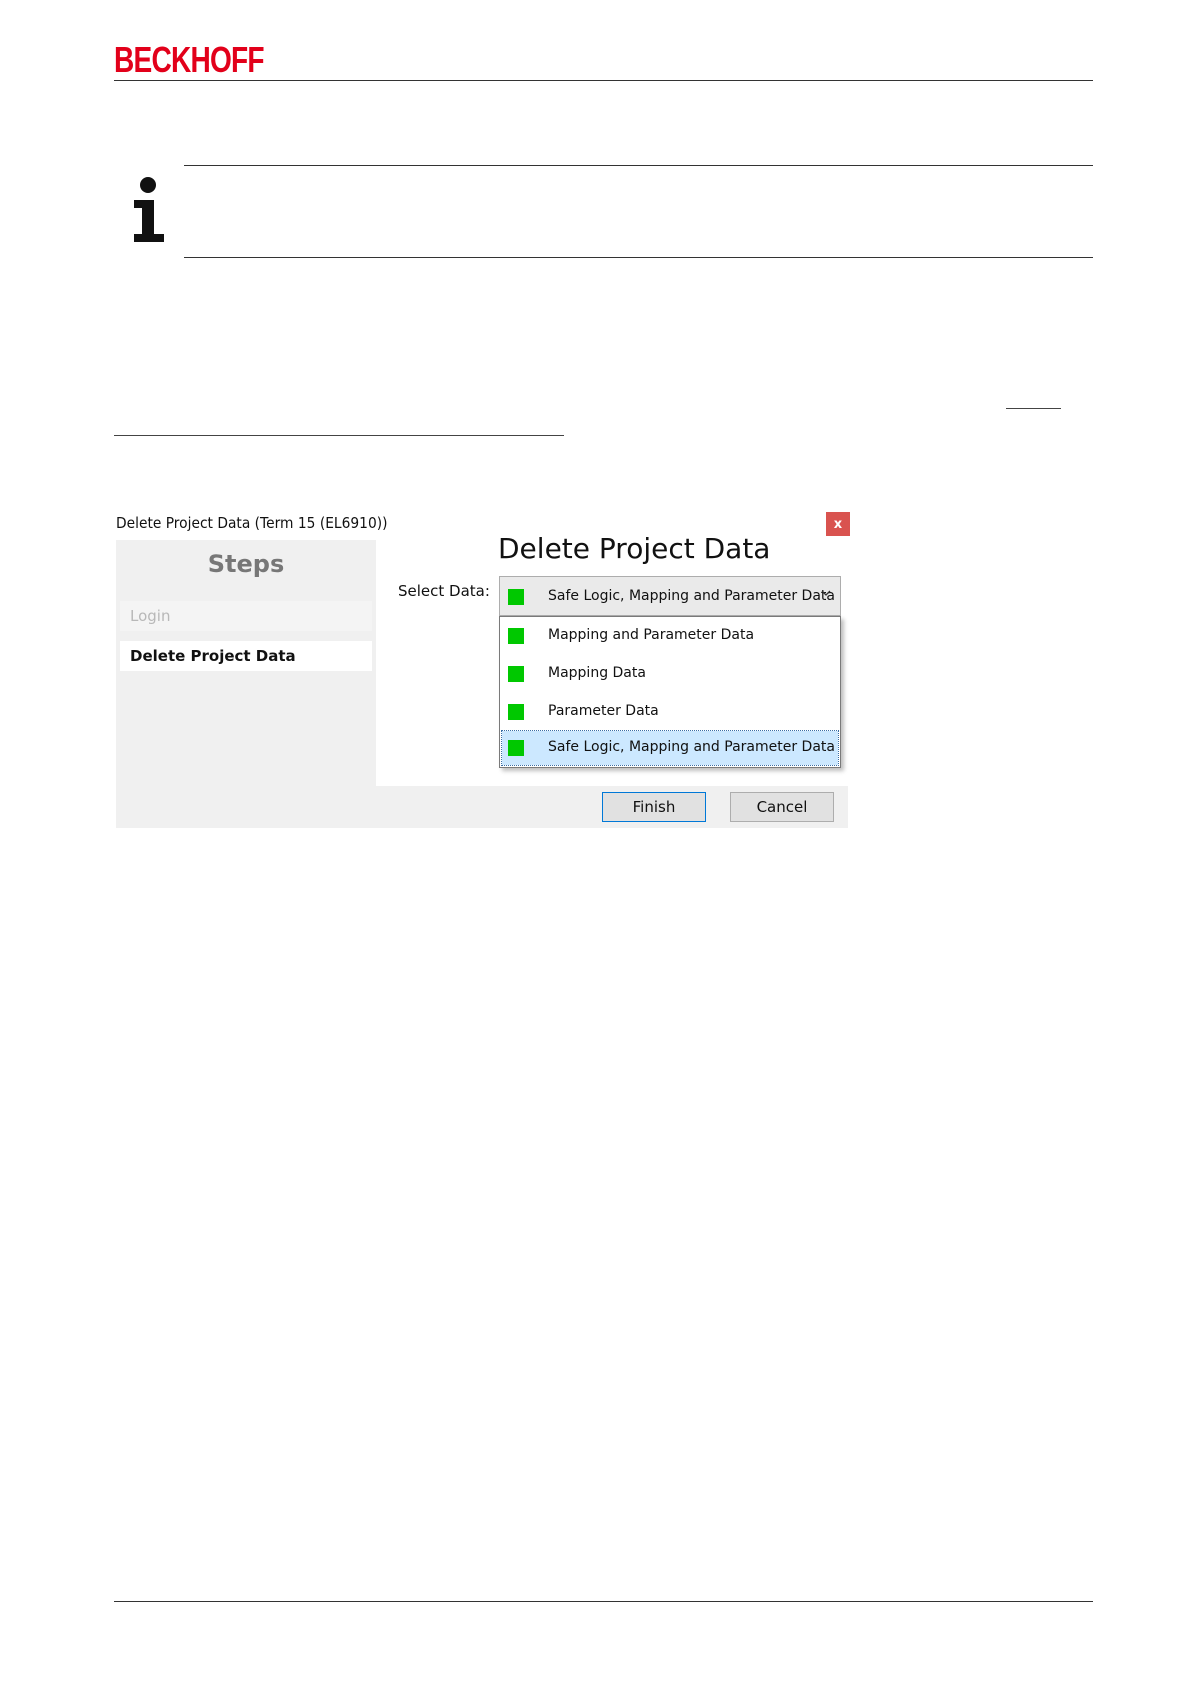 The width and height of the screenshot is (1191, 1684). Describe the element at coordinates (691, 596) in the screenshot. I see `combobox-selected-value: Safe Logic, Mapping and Parameter Data` at that location.